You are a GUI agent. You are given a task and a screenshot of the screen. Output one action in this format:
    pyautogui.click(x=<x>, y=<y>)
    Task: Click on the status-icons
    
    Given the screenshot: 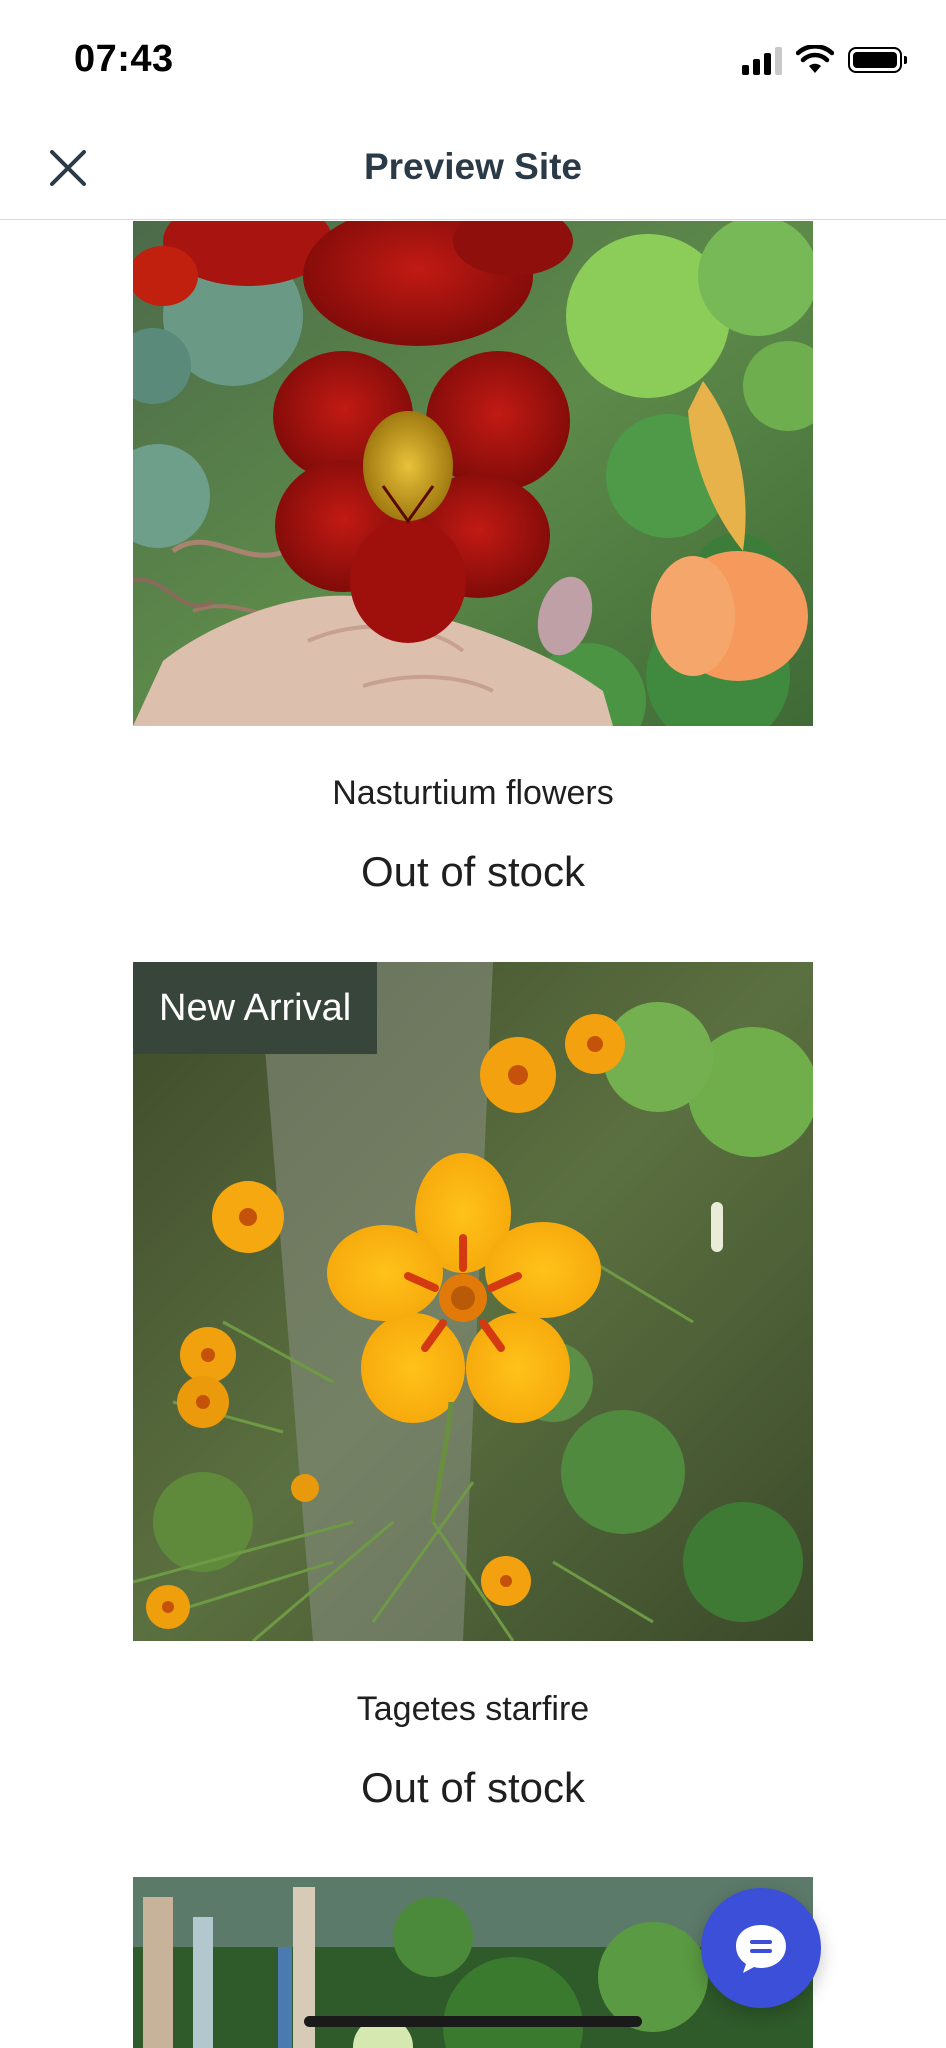 What is the action you would take?
    pyautogui.click(x=824, y=60)
    